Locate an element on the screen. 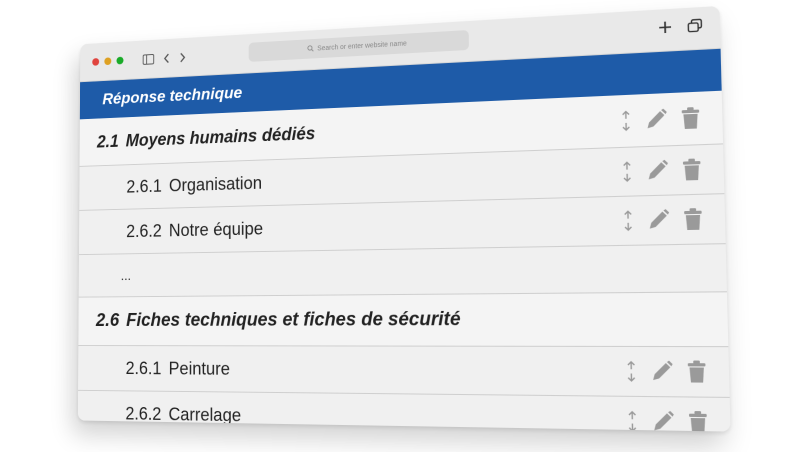  subsection-label: 2.6.2 Notre équipe is located at coordinates (171, 230).